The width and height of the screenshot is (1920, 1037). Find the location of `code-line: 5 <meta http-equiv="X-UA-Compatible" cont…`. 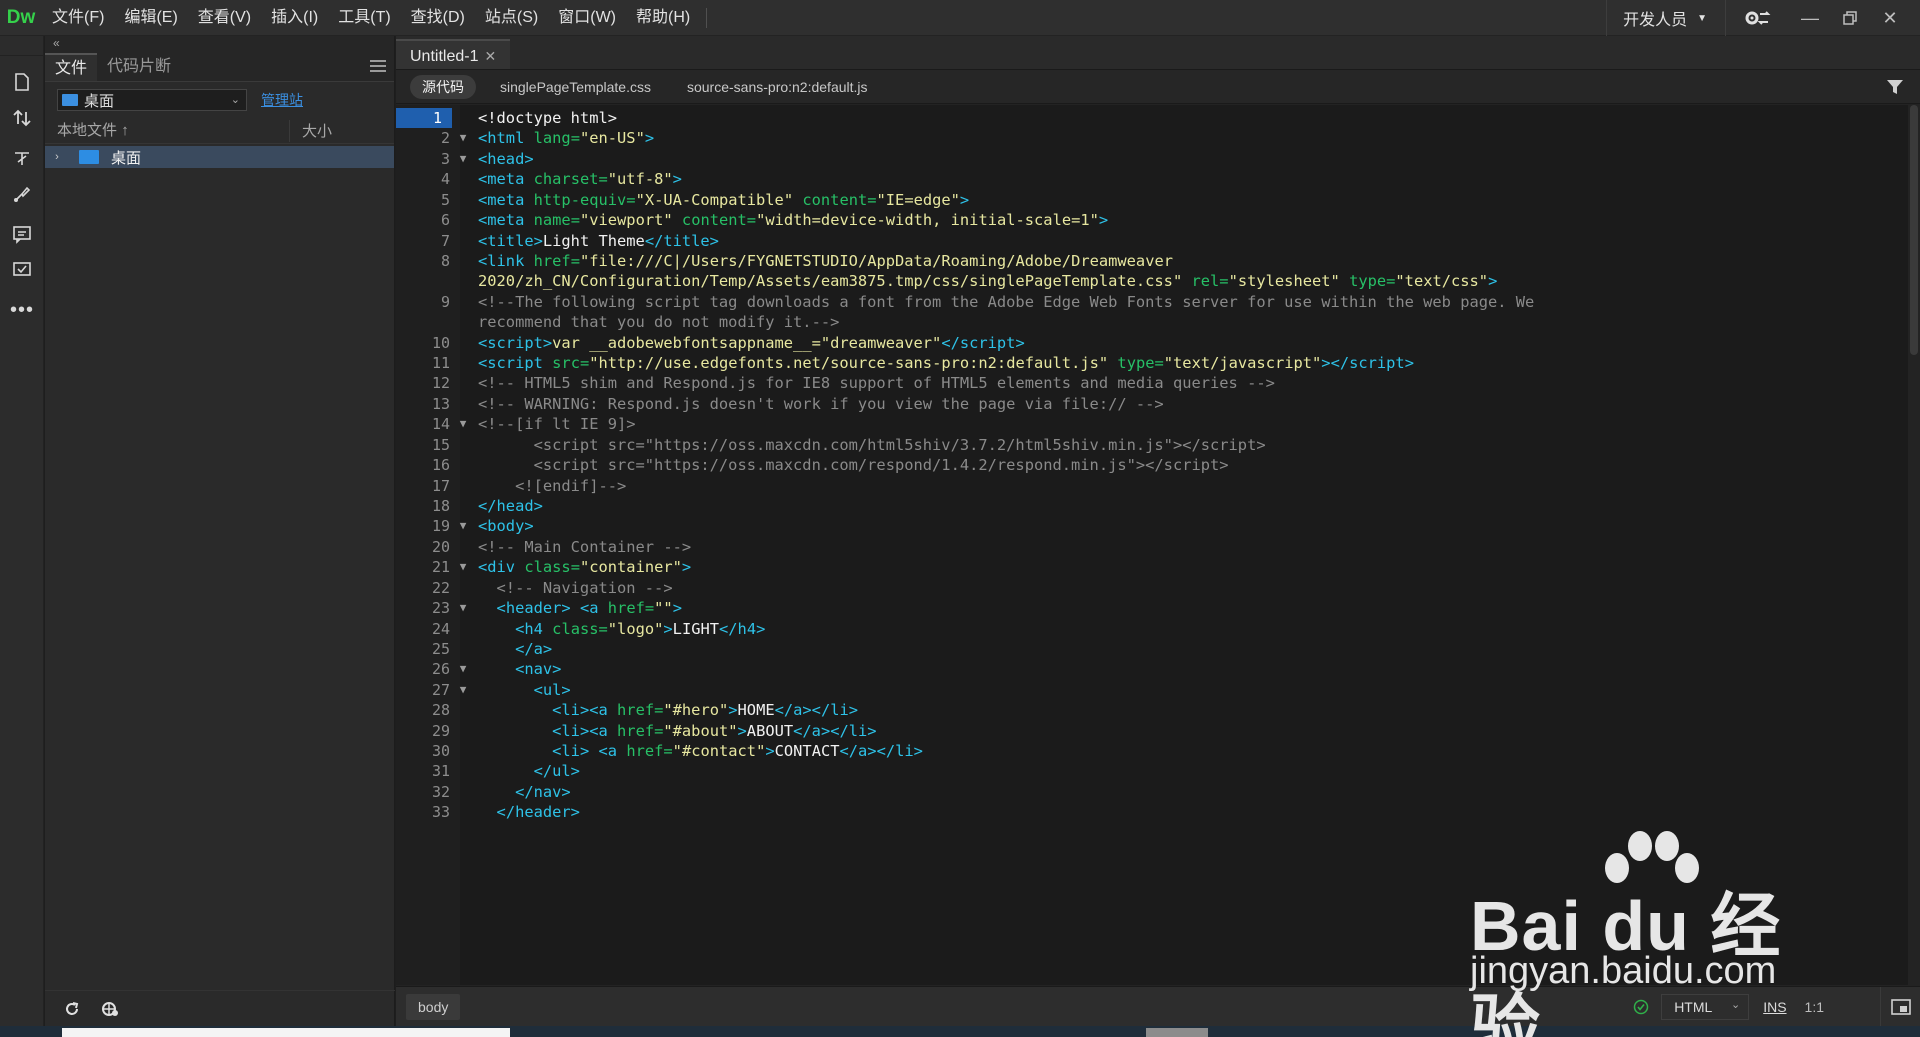

code-line: 5 <meta http-equiv="X-UA-Compatible" cont… is located at coordinates (1158, 200).